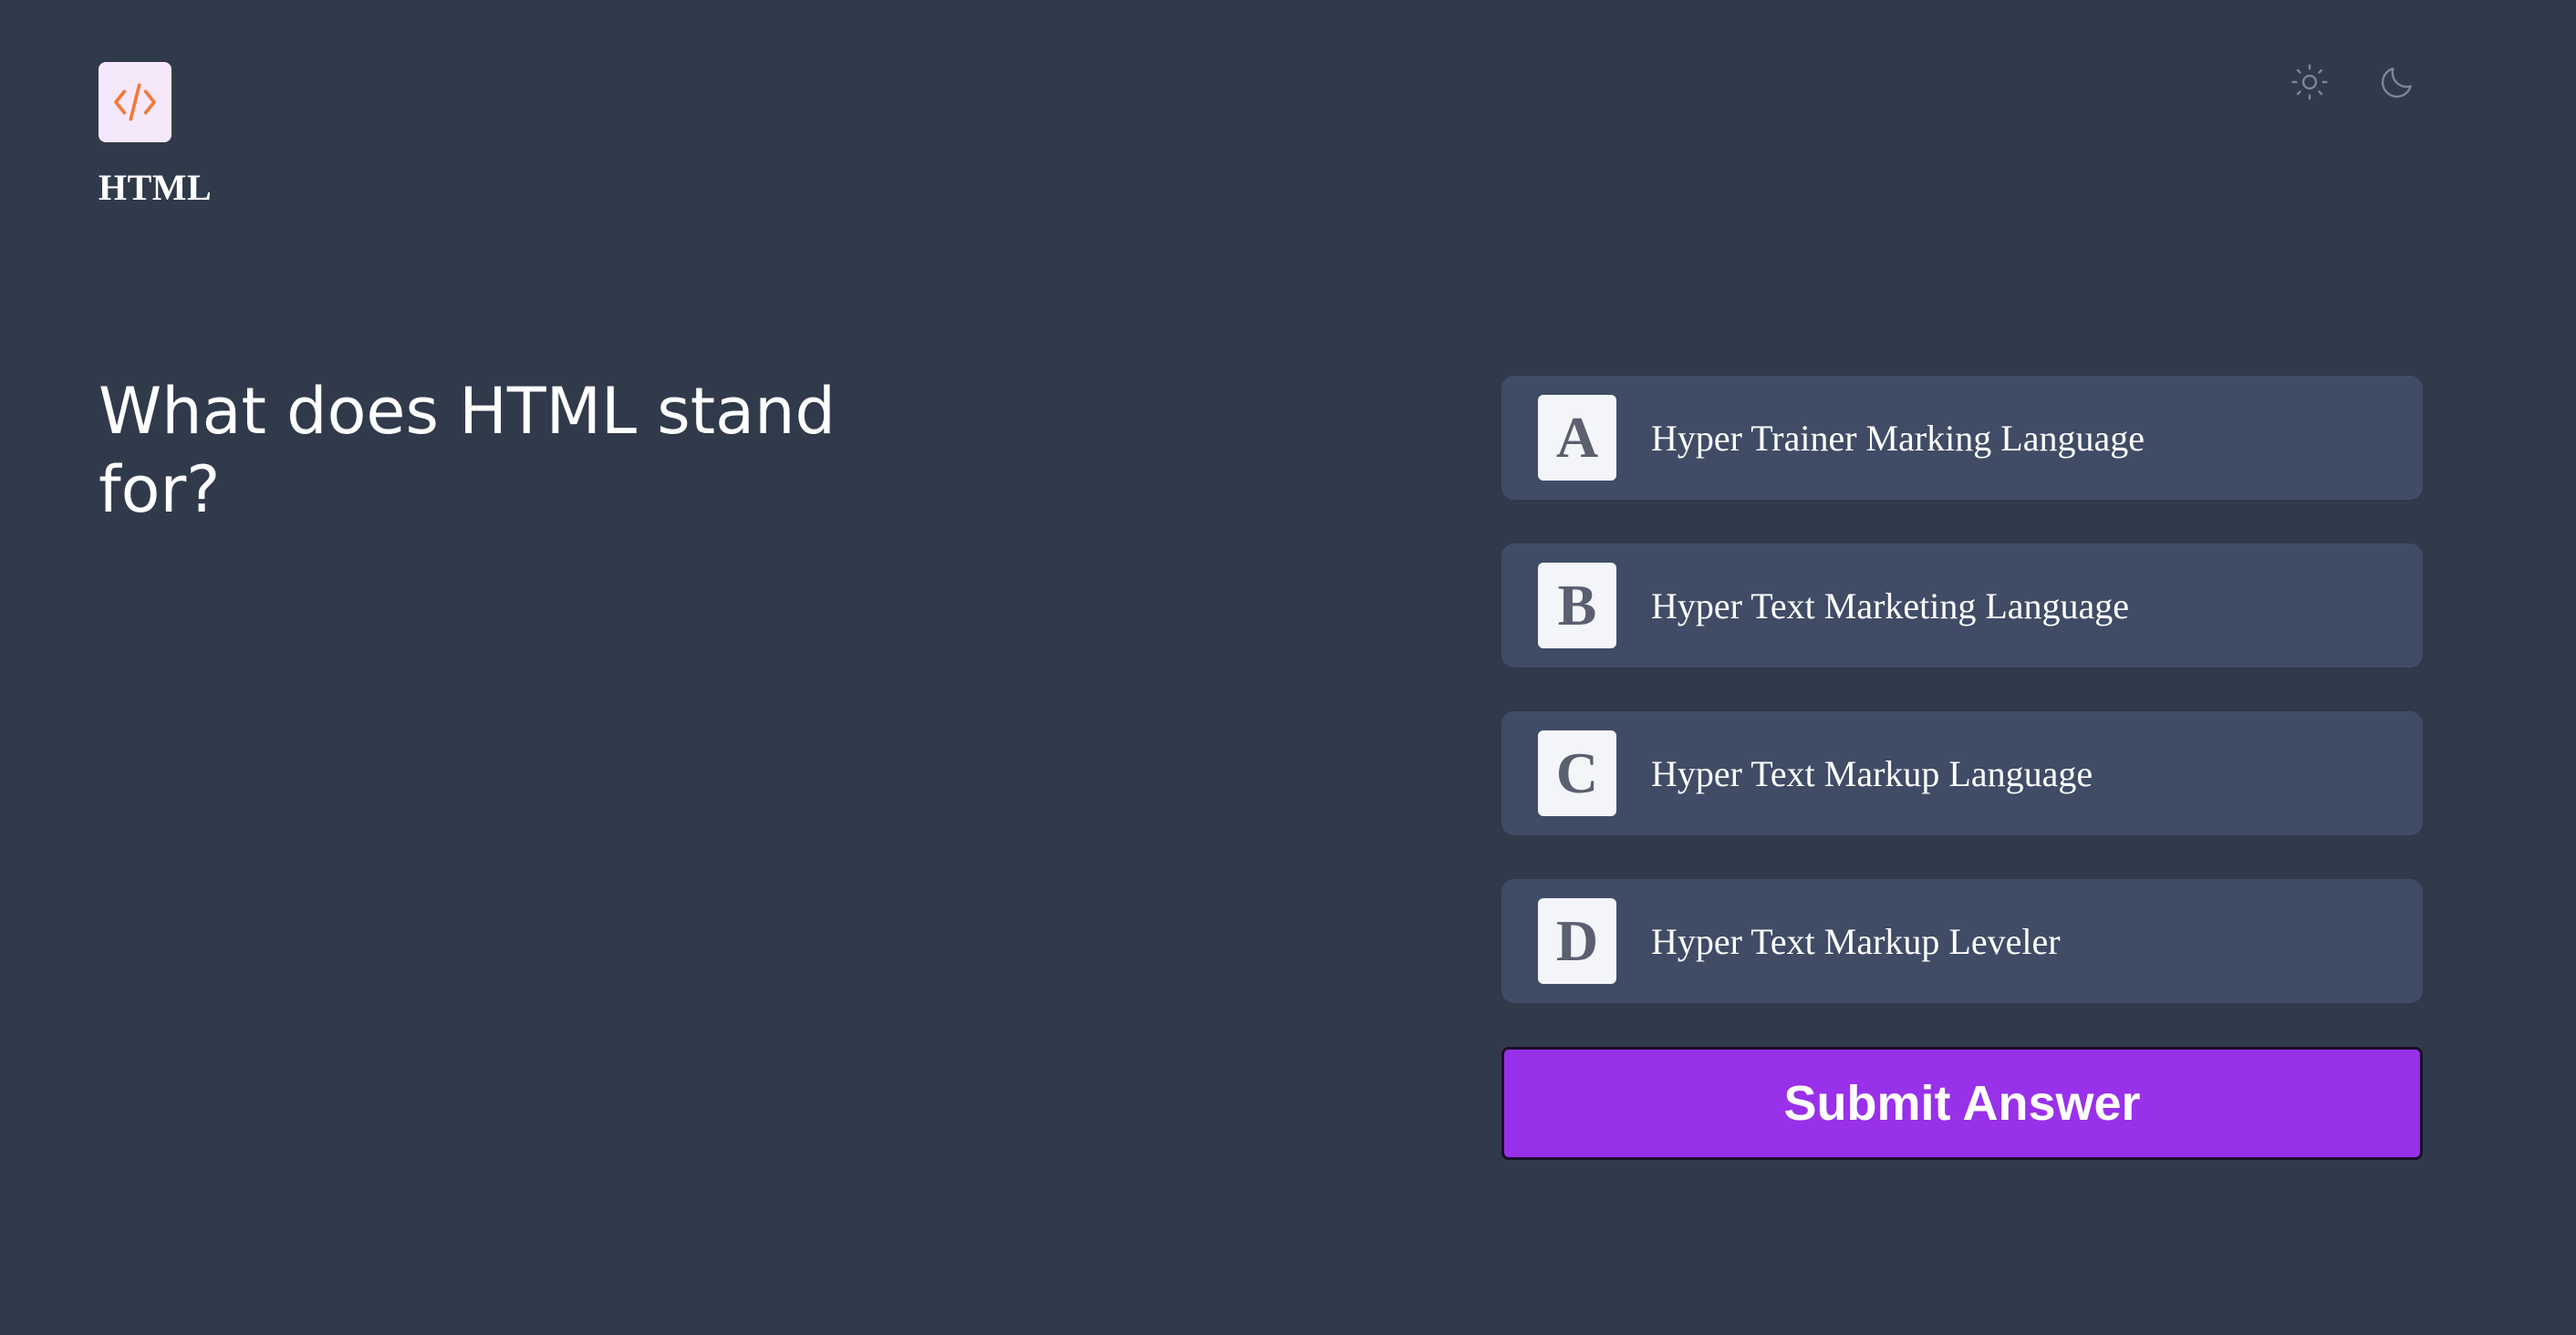 This screenshot has height=1335, width=2576. I want to click on option-letter: B, so click(1577, 605).